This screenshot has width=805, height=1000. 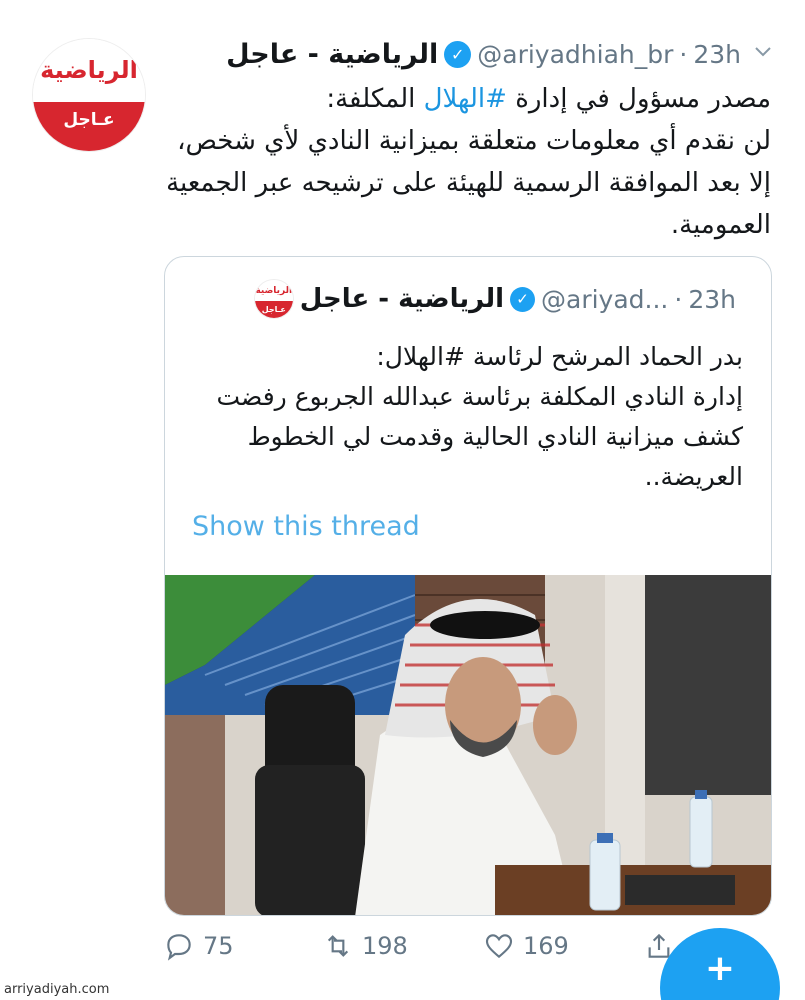 I want to click on like-button: 169, so click(x=526, y=946).